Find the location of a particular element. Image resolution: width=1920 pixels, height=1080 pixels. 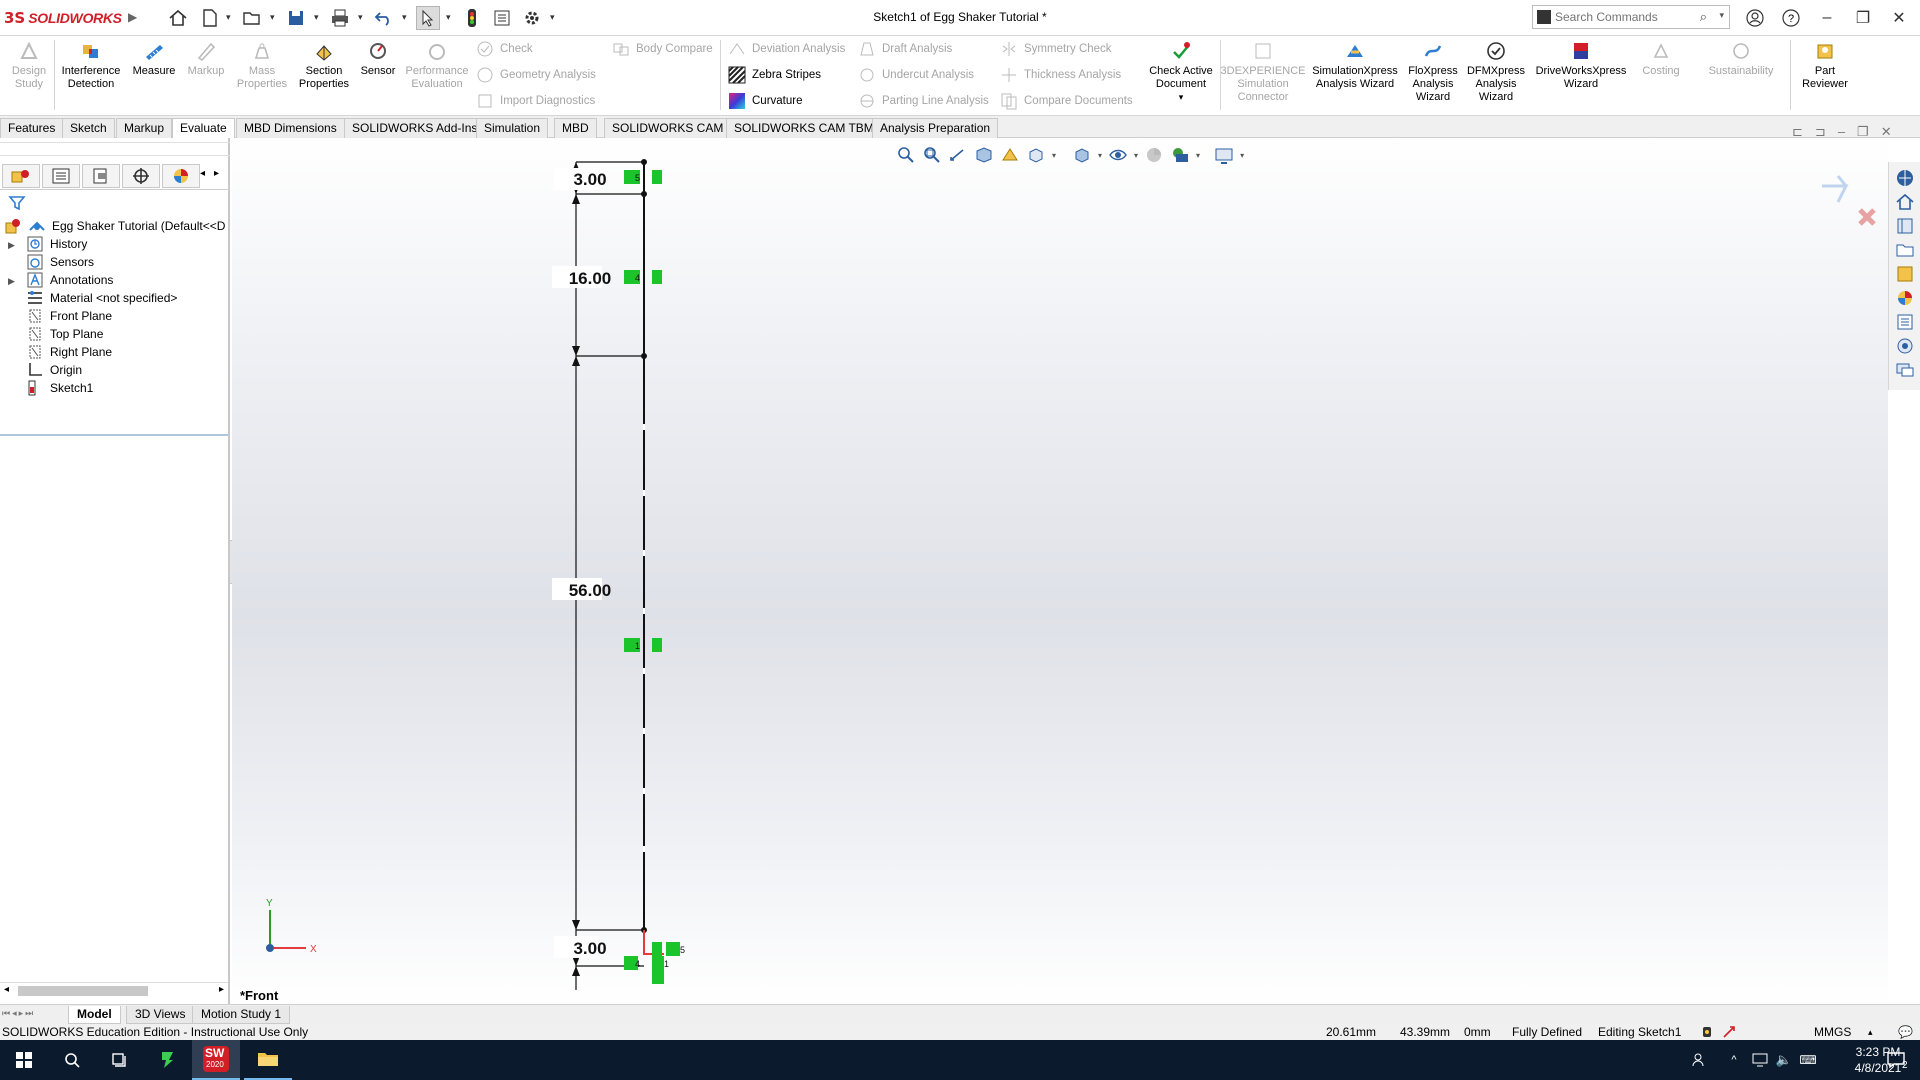

undercut-analysis-button: Undercut Analysis is located at coordinates (916, 75).